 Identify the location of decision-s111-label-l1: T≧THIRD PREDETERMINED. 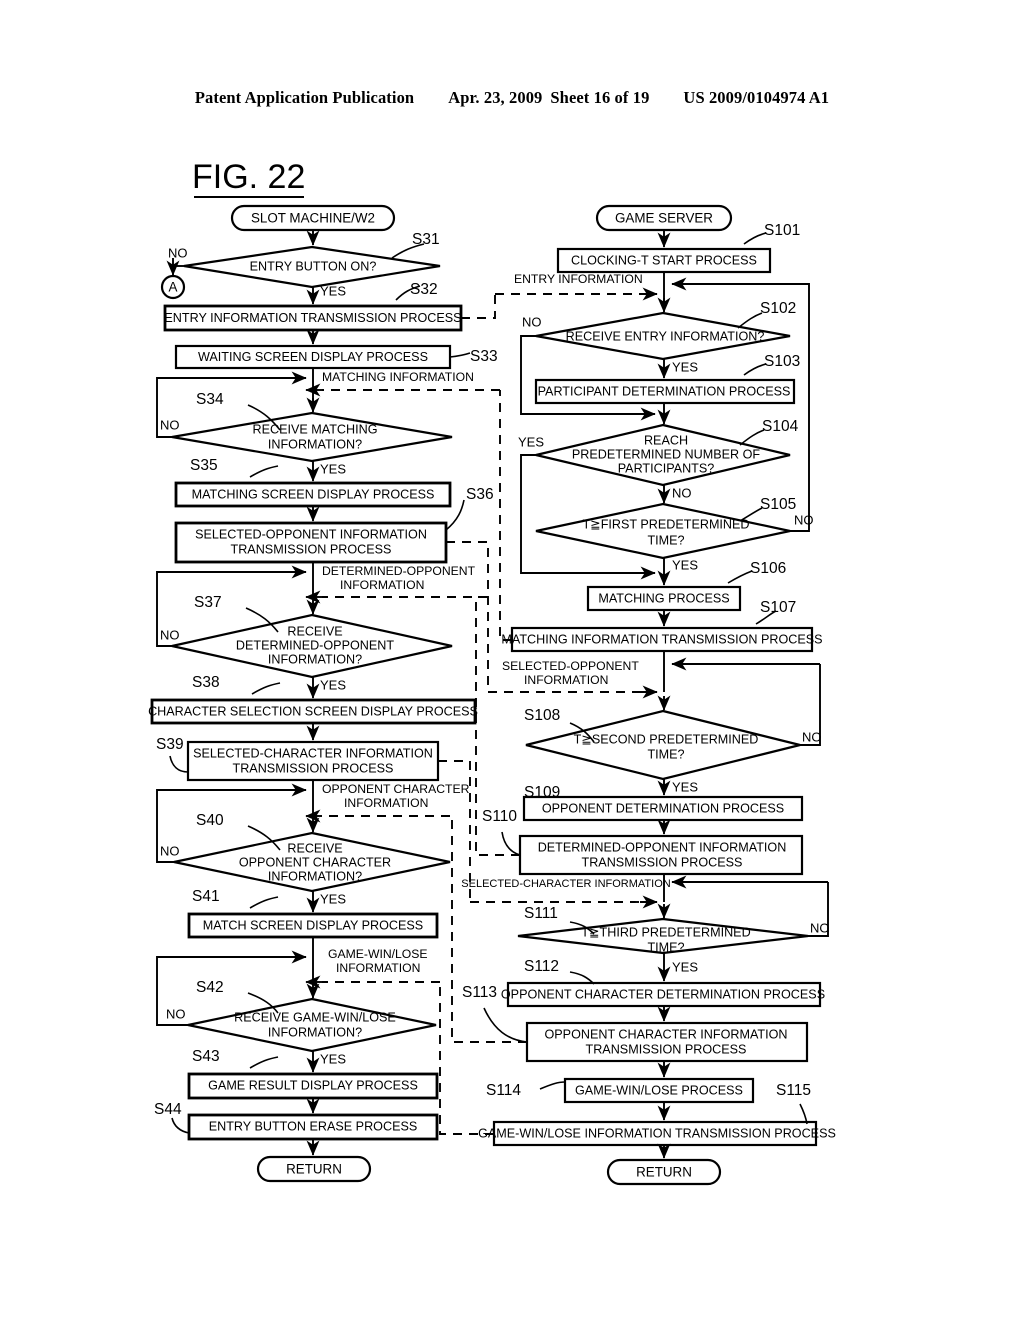
(665, 932).